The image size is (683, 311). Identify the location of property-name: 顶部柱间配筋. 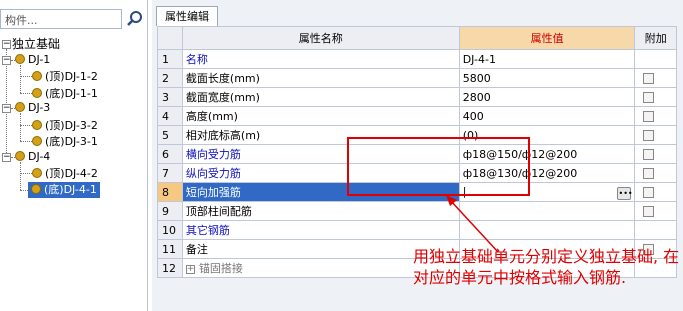
(320, 211).